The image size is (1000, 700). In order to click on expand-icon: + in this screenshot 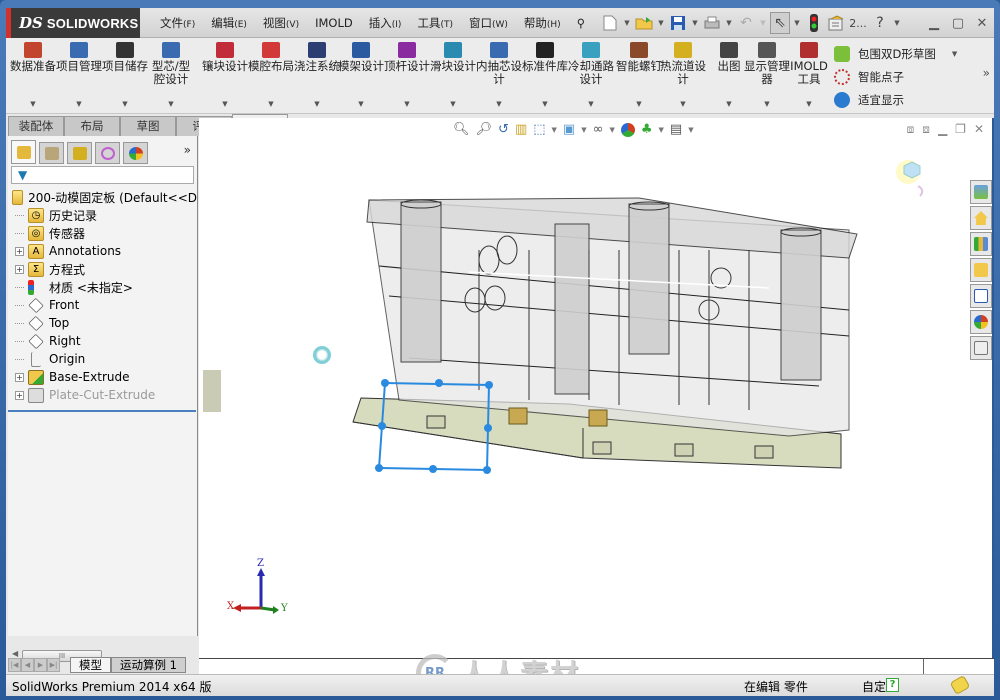, I will do `click(19, 269)`.